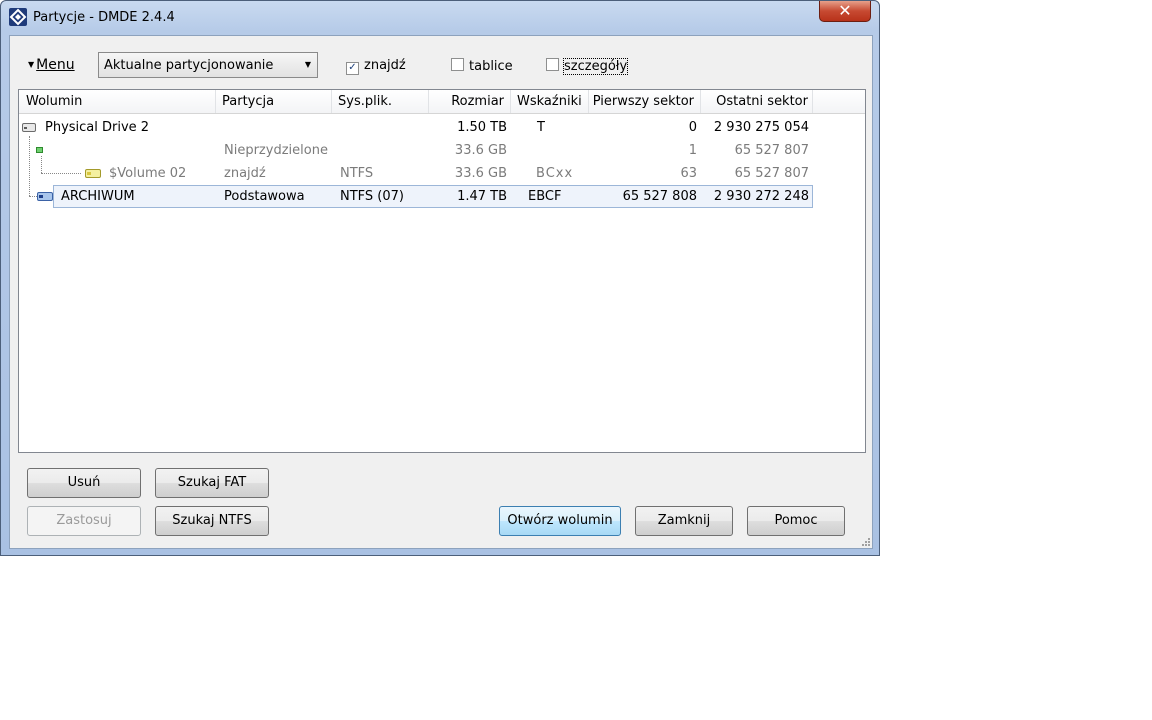  What do you see at coordinates (470, 101) in the screenshot?
I see `column-header-rozmiar: Rozmiar` at bounding box center [470, 101].